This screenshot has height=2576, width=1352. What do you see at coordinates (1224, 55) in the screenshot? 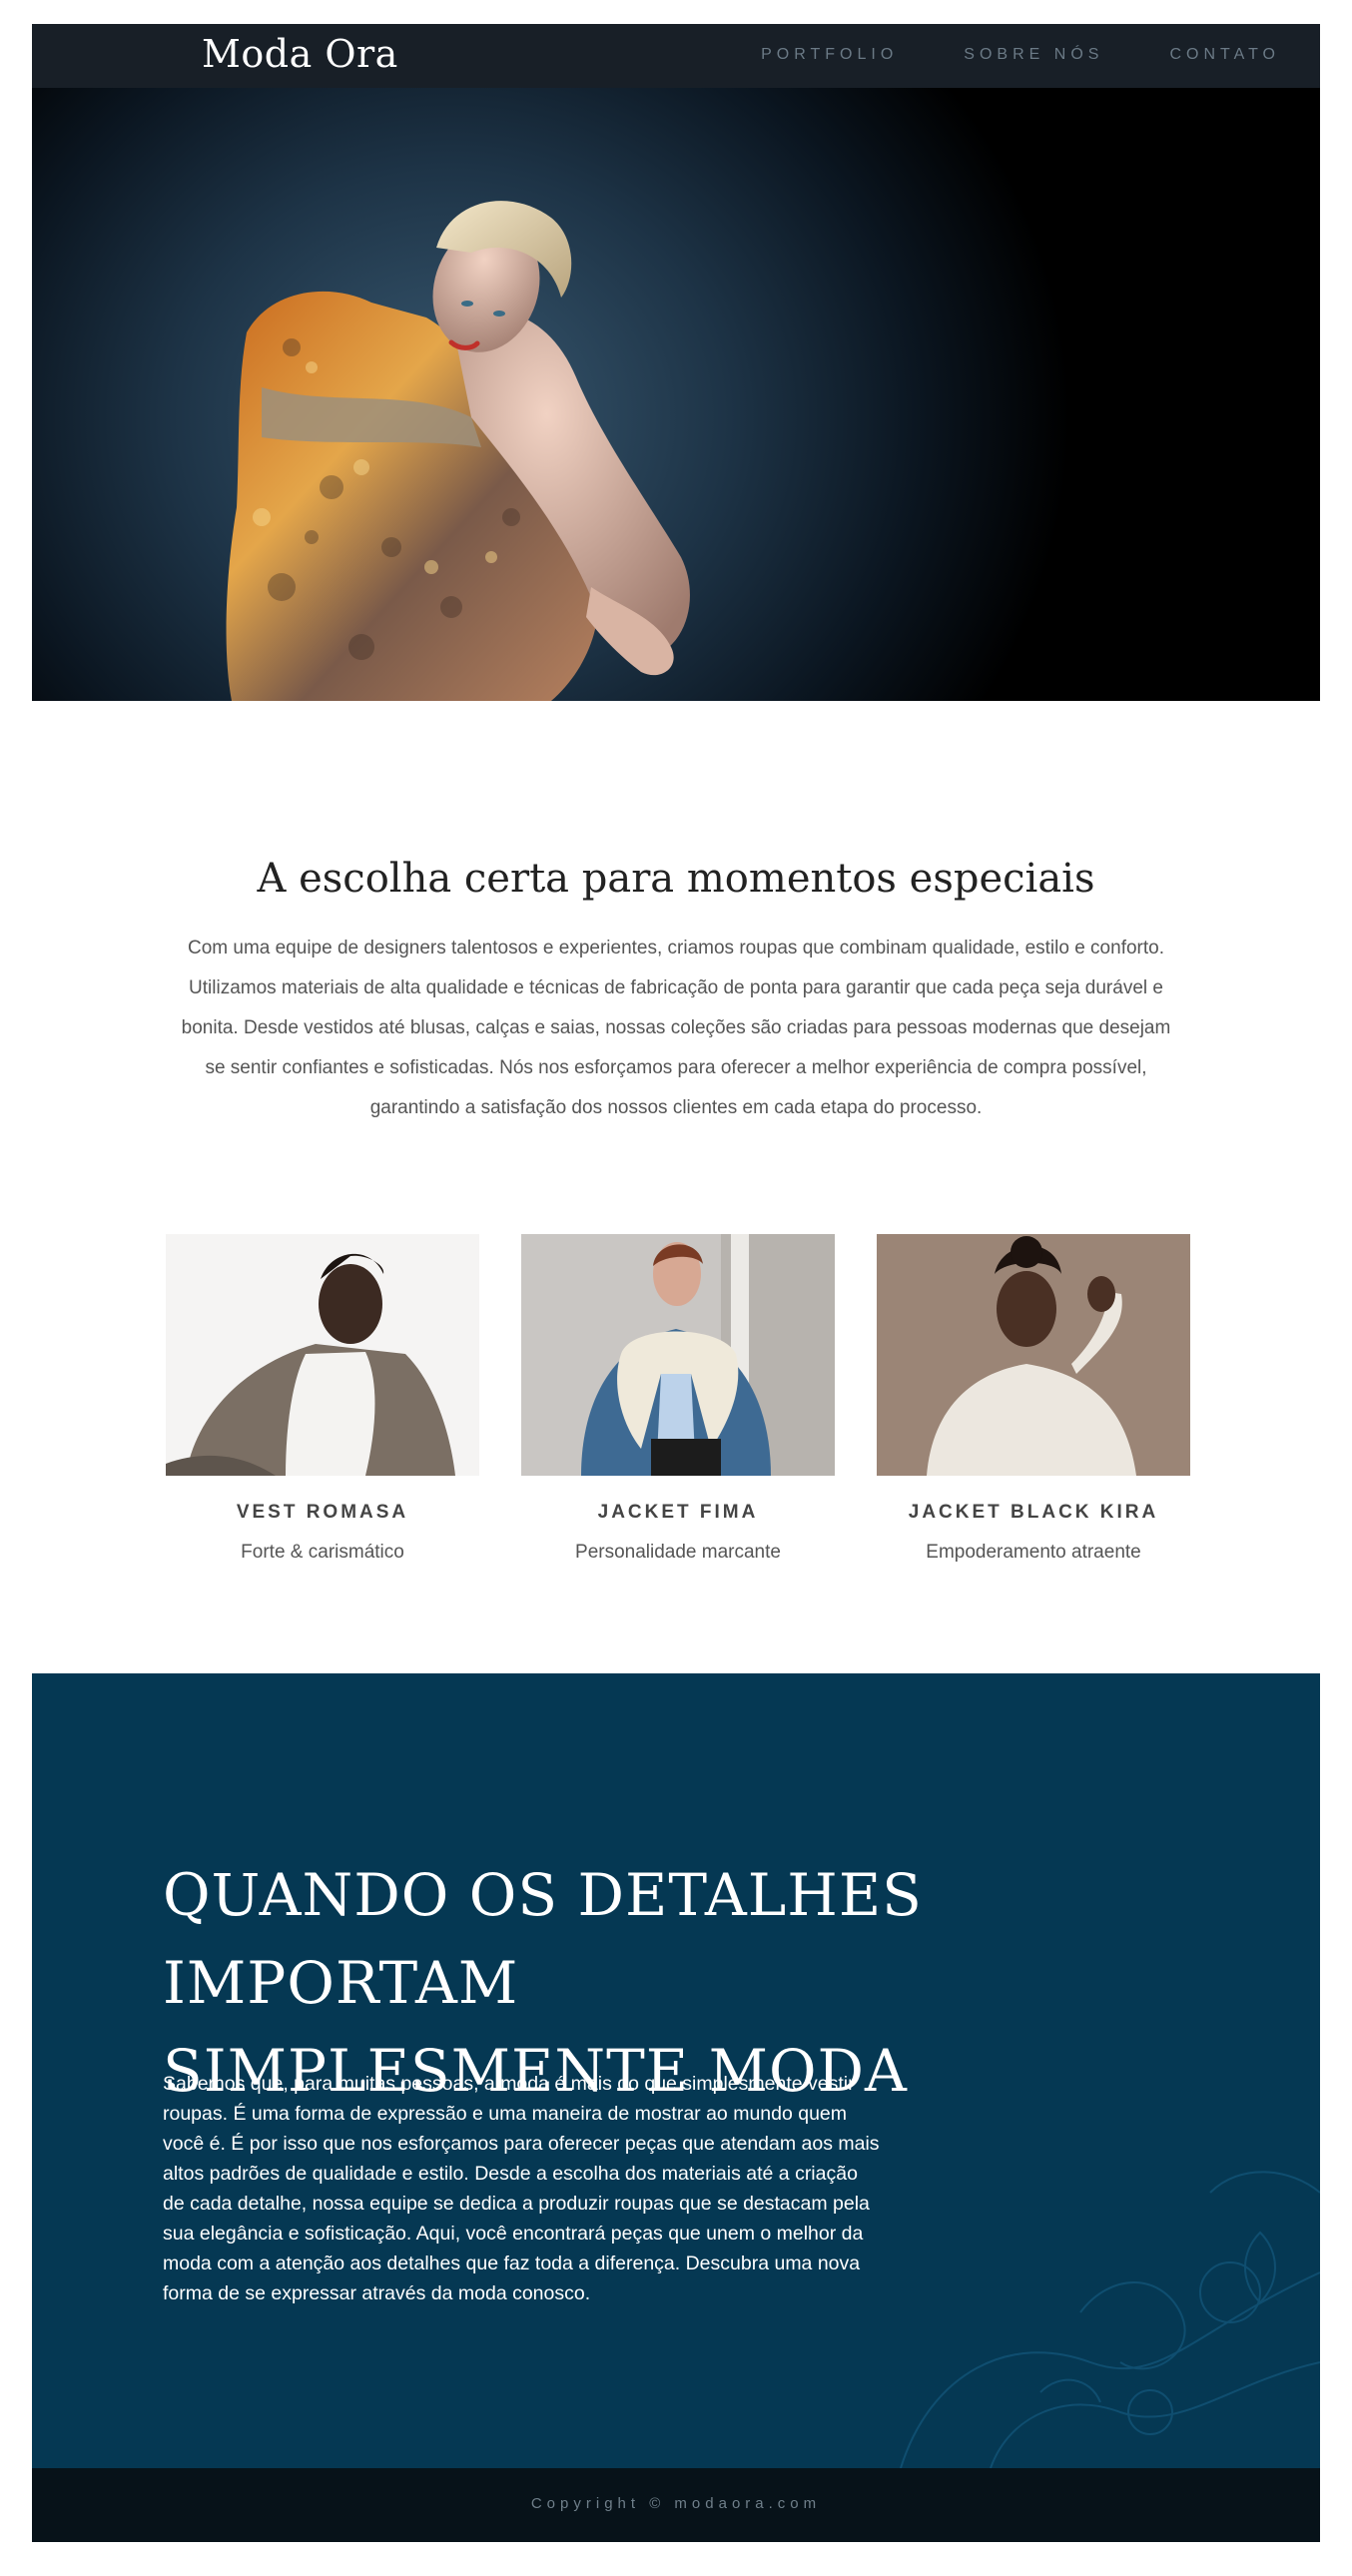
I see `nav-link-contato: CONTATO` at bounding box center [1224, 55].